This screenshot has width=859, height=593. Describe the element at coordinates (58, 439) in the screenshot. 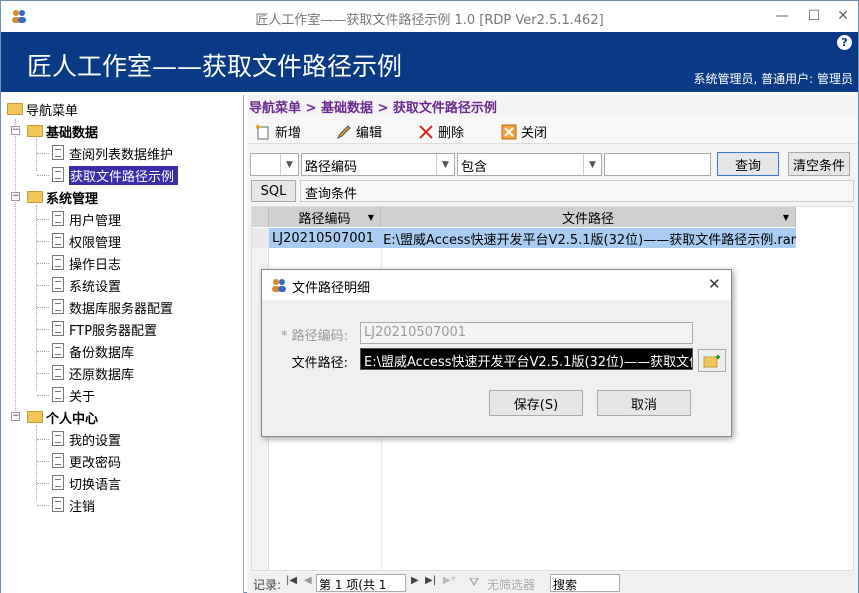

I see `user-settings-icon` at that location.